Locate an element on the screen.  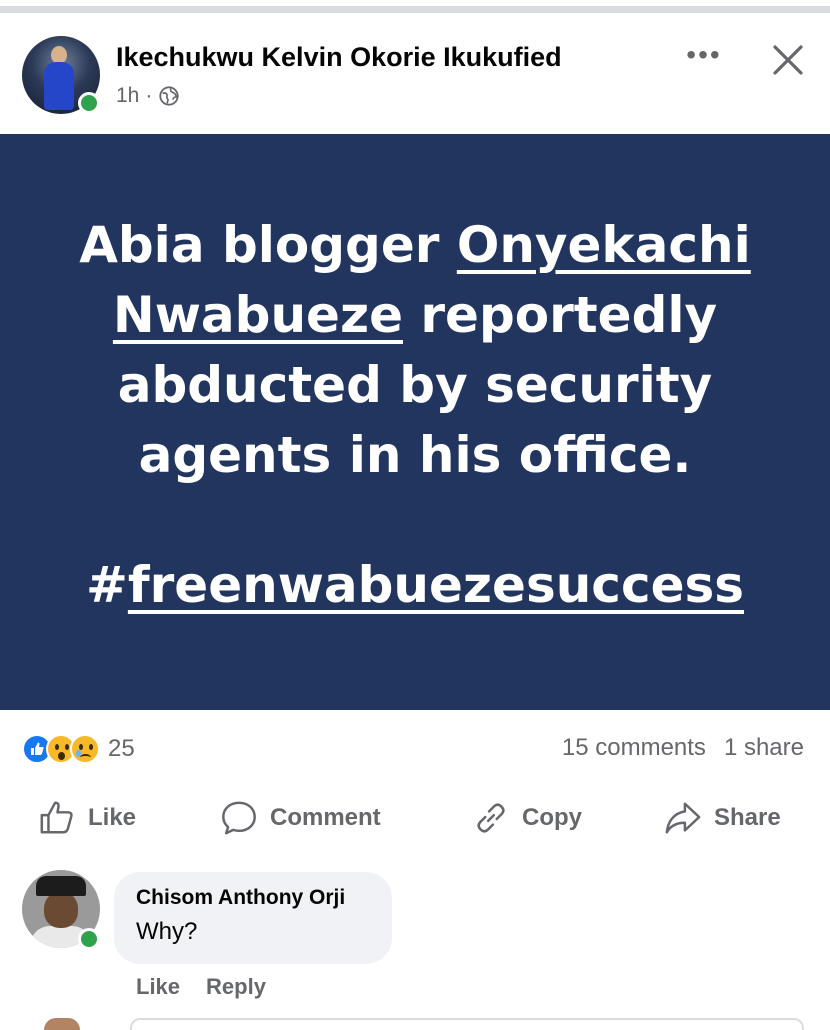
comment-input-peek is located at coordinates (467, 1024).